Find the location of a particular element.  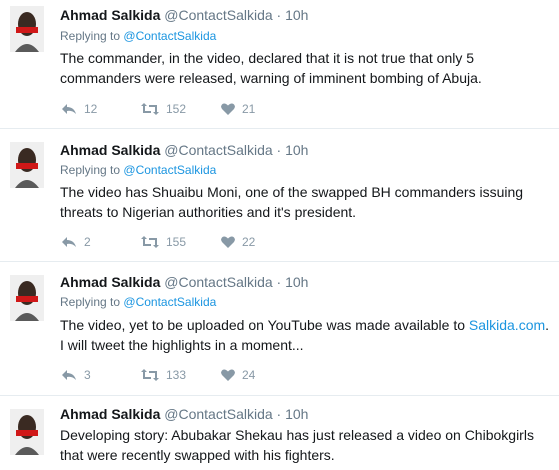

like-count: 24 is located at coordinates (249, 375).